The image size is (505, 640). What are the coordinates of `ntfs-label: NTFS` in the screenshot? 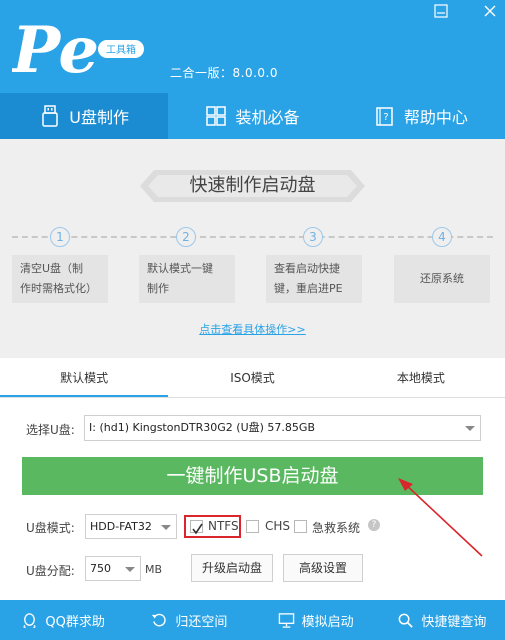 It's located at (223, 526).